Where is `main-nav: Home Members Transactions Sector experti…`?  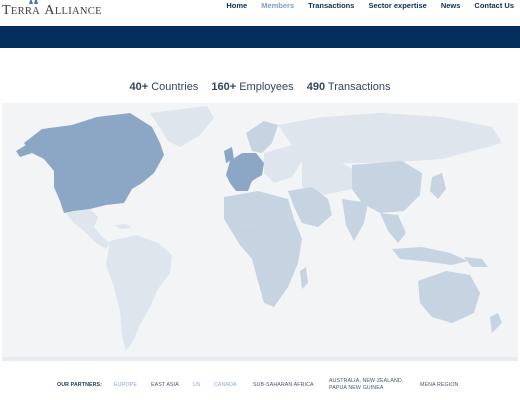 main-nav: Home Members Transactions Sector experti… is located at coordinates (370, 6).